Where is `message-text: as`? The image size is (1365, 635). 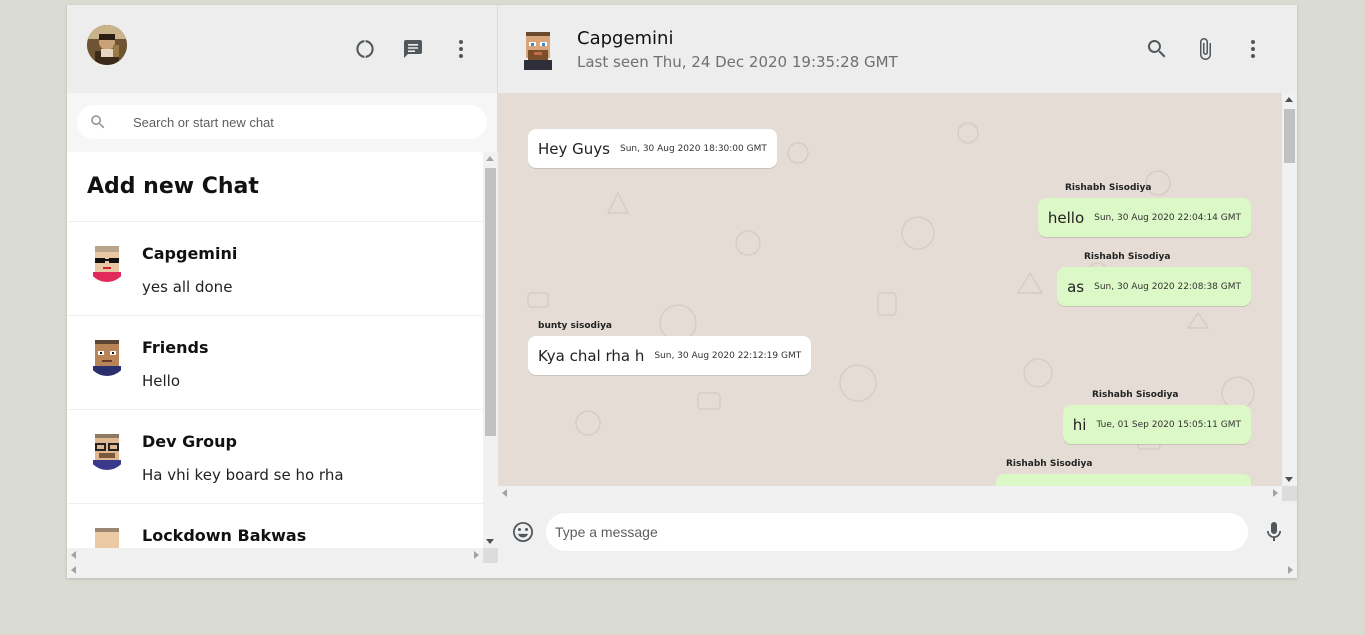
message-text: as is located at coordinates (1076, 286).